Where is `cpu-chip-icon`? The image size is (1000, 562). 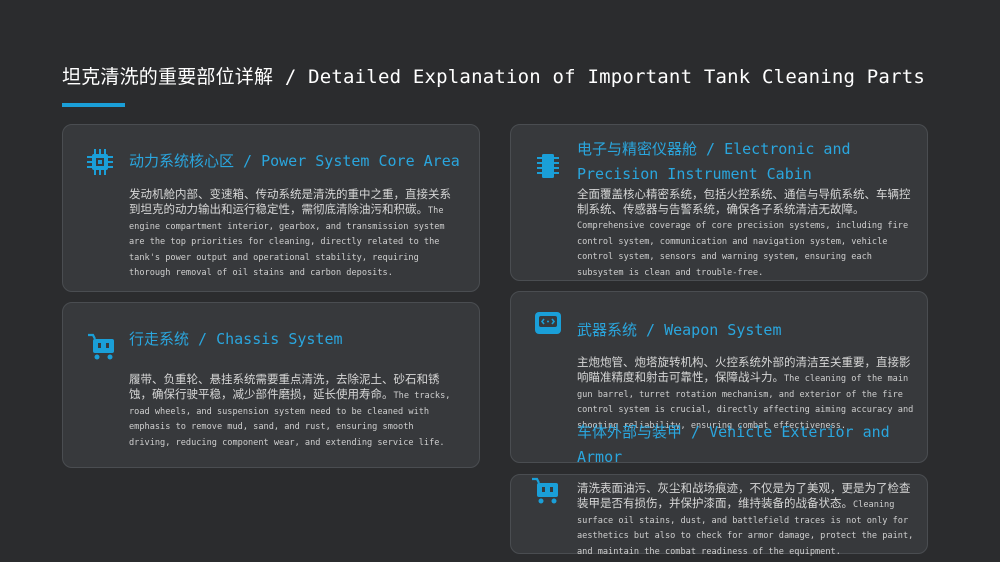 cpu-chip-icon is located at coordinates (100, 162).